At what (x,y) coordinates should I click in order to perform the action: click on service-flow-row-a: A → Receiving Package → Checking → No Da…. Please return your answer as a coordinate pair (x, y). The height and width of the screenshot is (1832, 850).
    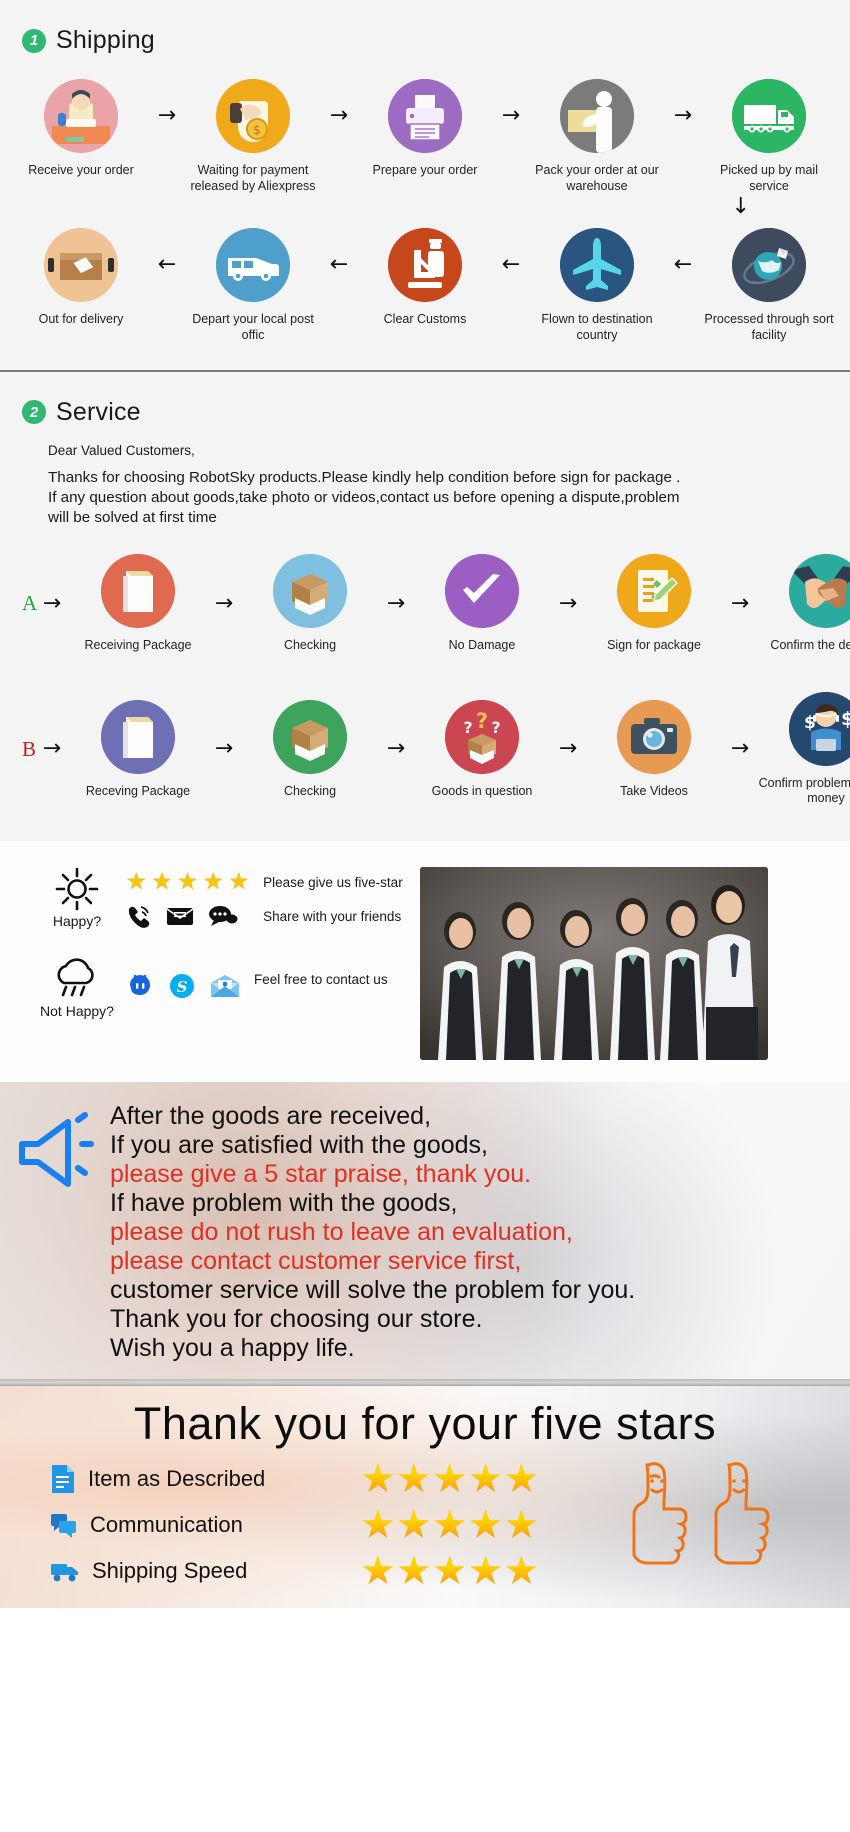
    Looking at the image, I should click on (425, 604).